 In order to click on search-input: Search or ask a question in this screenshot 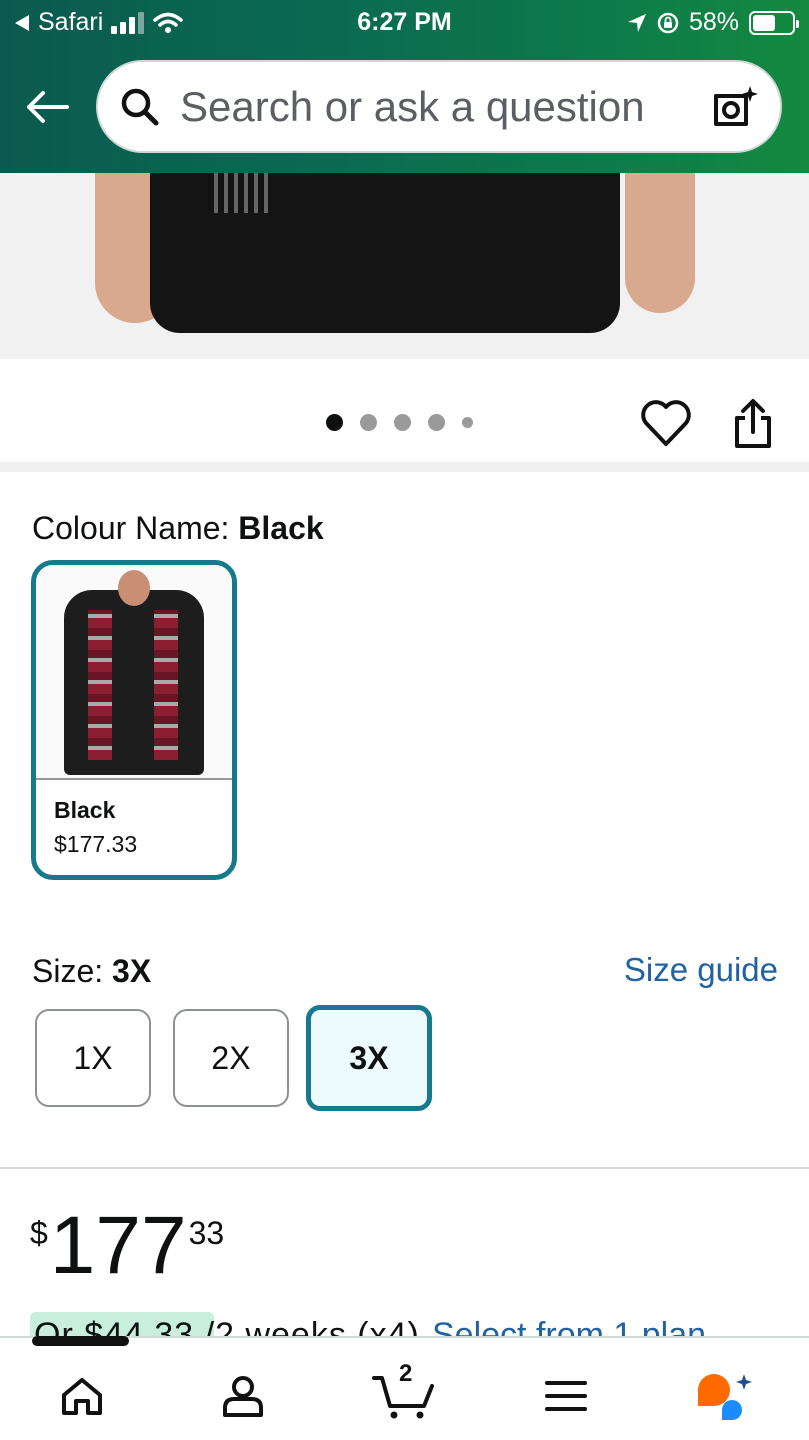, I will do `click(439, 106)`.